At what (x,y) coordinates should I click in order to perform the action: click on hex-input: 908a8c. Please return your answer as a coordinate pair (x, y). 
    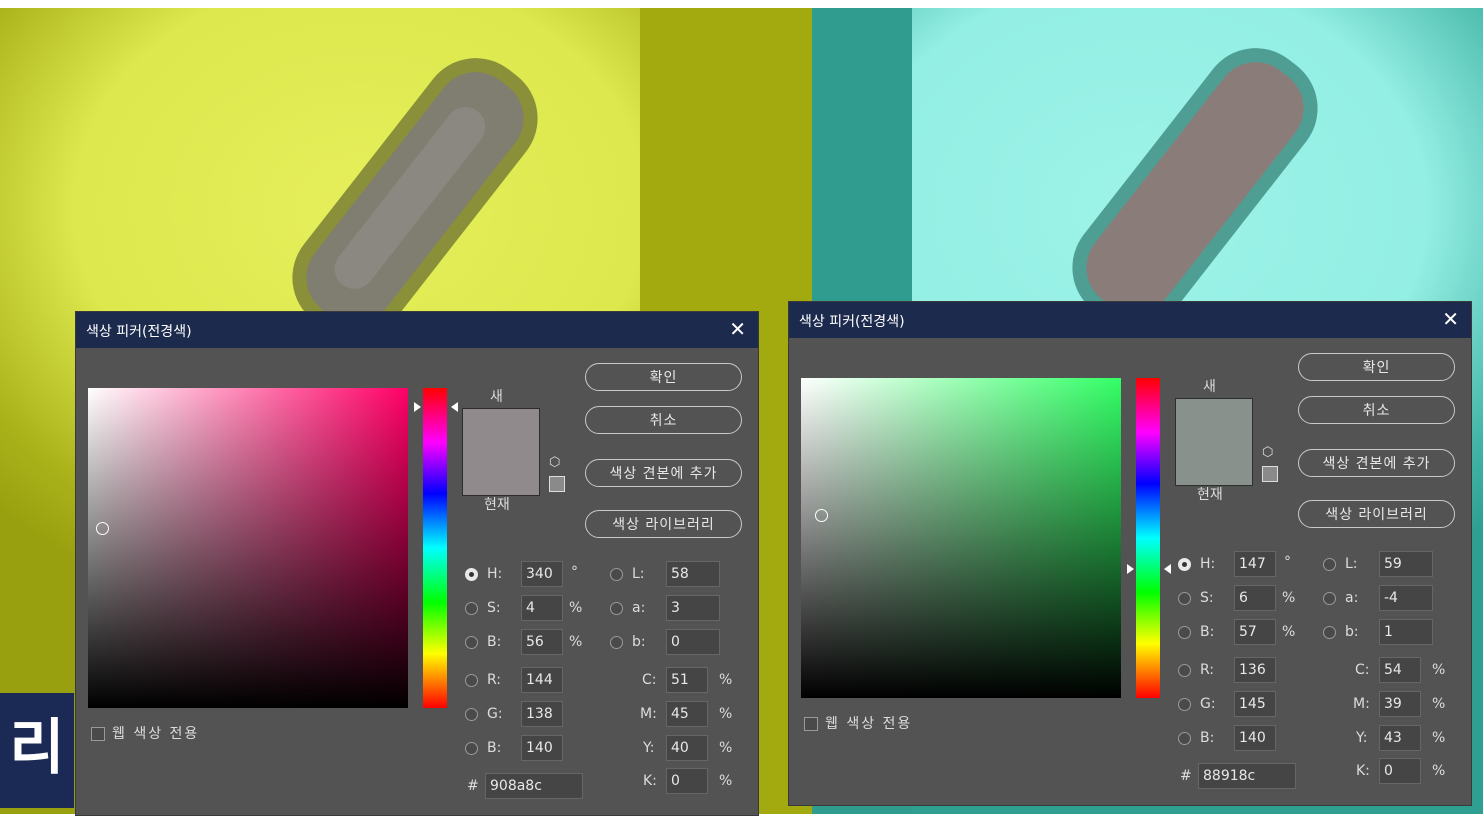
    Looking at the image, I should click on (534, 786).